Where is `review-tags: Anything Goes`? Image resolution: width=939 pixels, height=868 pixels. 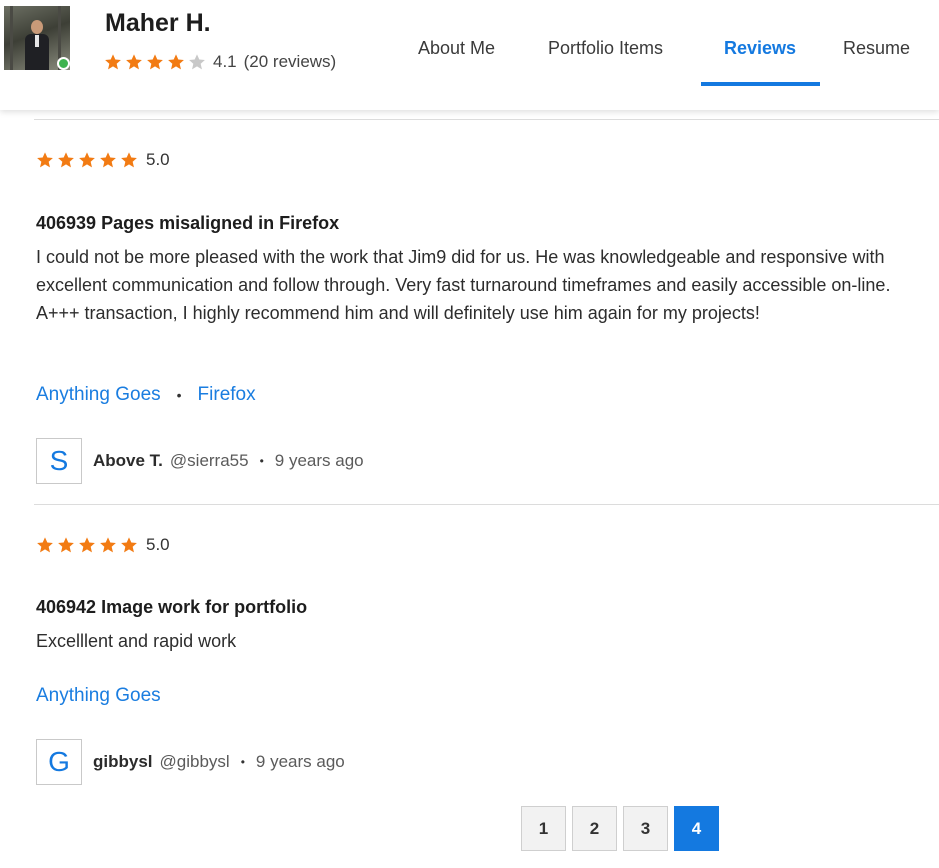 review-tags: Anything Goes is located at coordinates (98, 696).